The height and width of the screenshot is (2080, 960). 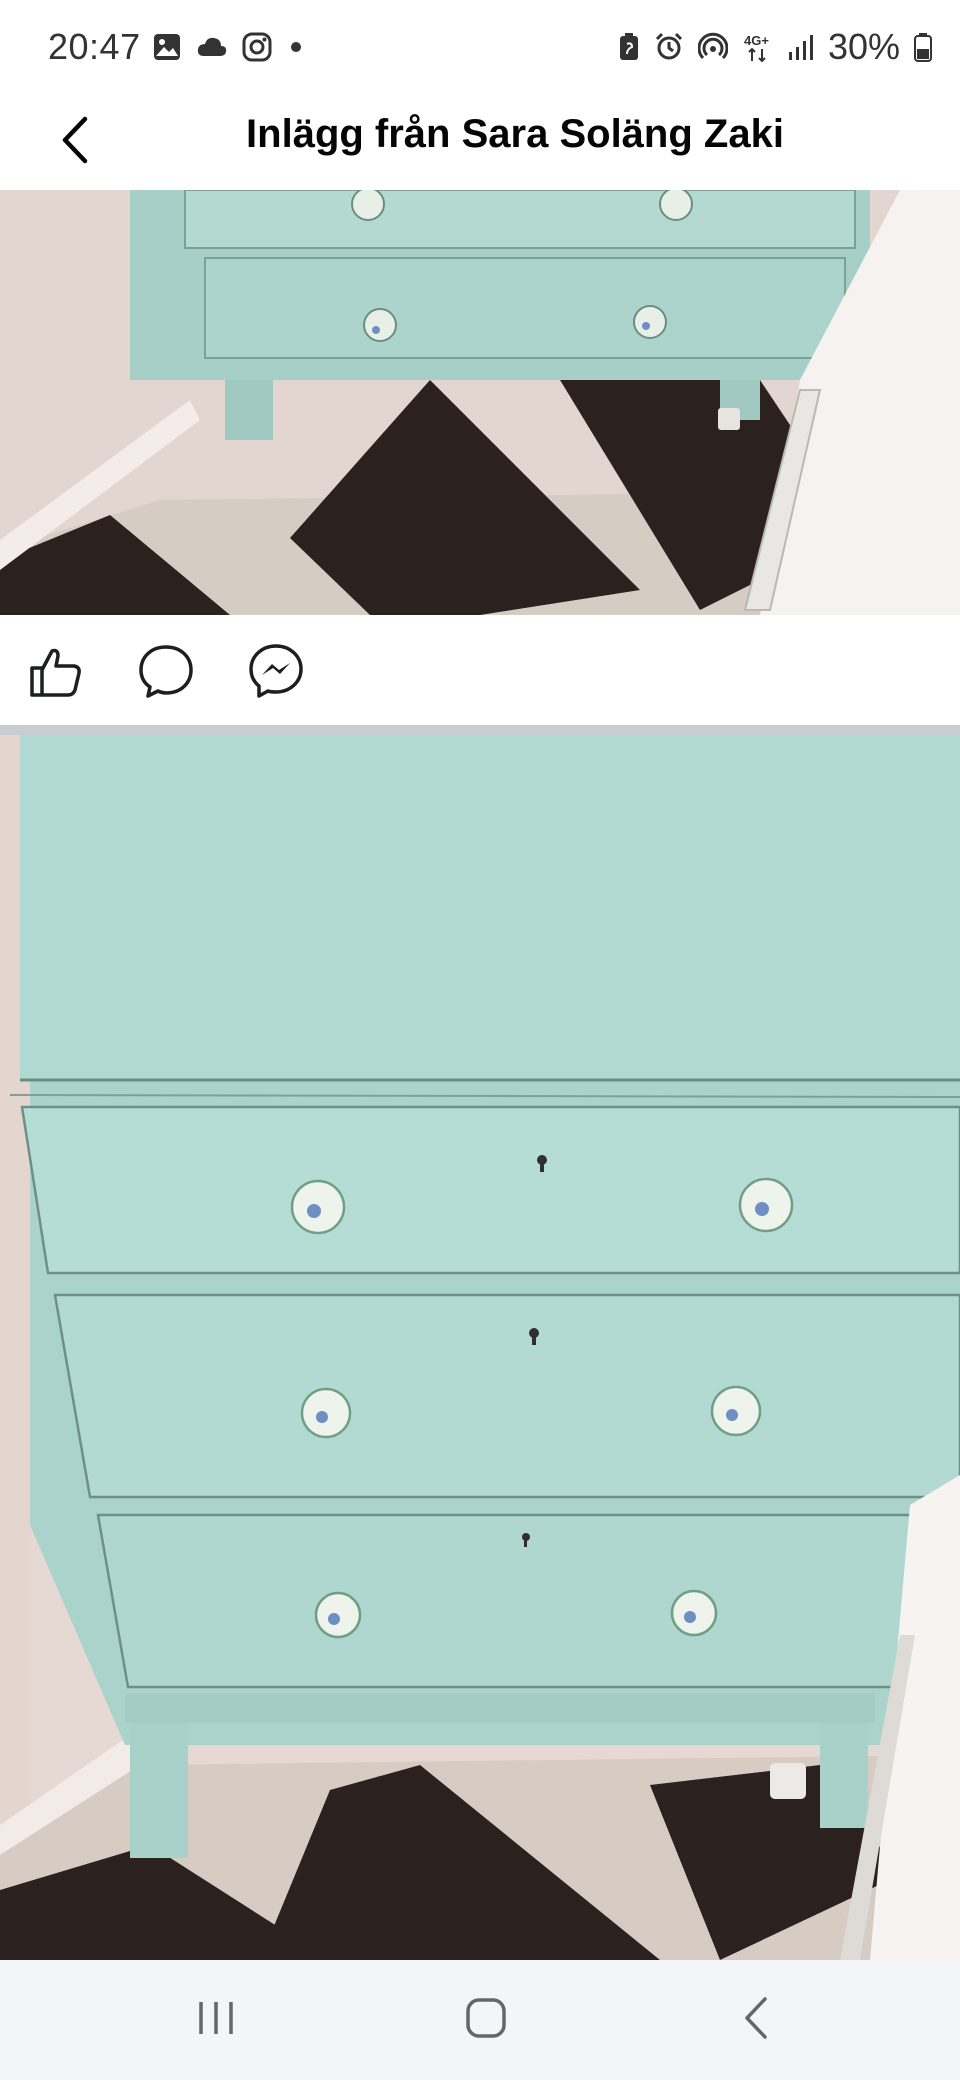 I want to click on status-bar: 20:47 4G+ 30%, so click(x=480, y=48).